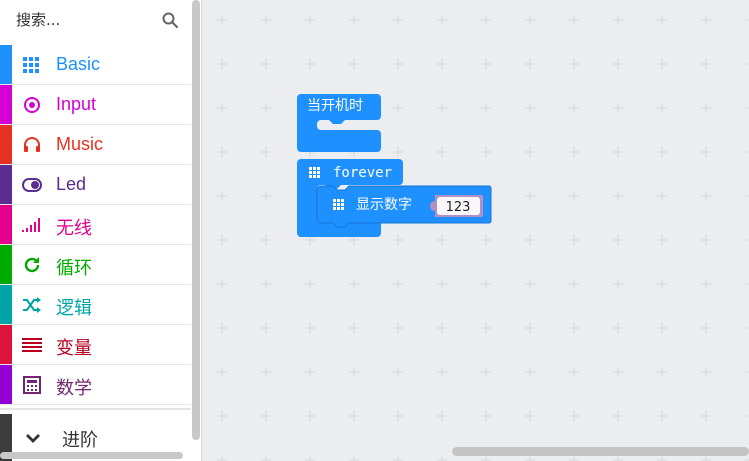 The image size is (749, 461). I want to click on signal-bars-icon, so click(32, 225).